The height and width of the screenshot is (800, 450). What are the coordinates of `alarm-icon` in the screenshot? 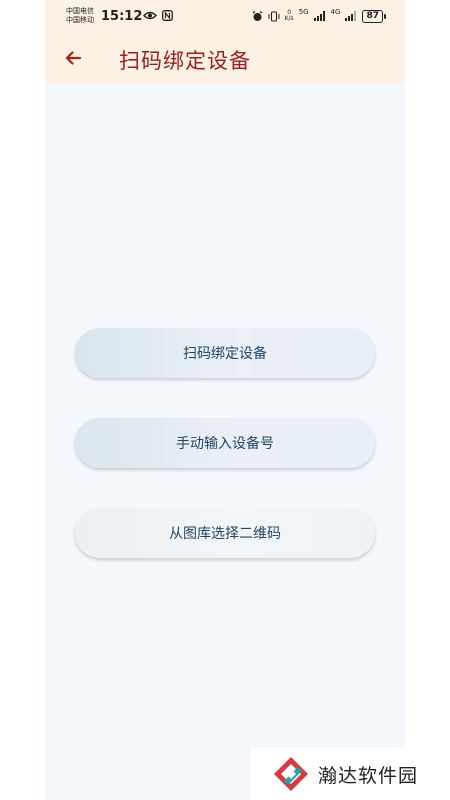 It's located at (257, 15).